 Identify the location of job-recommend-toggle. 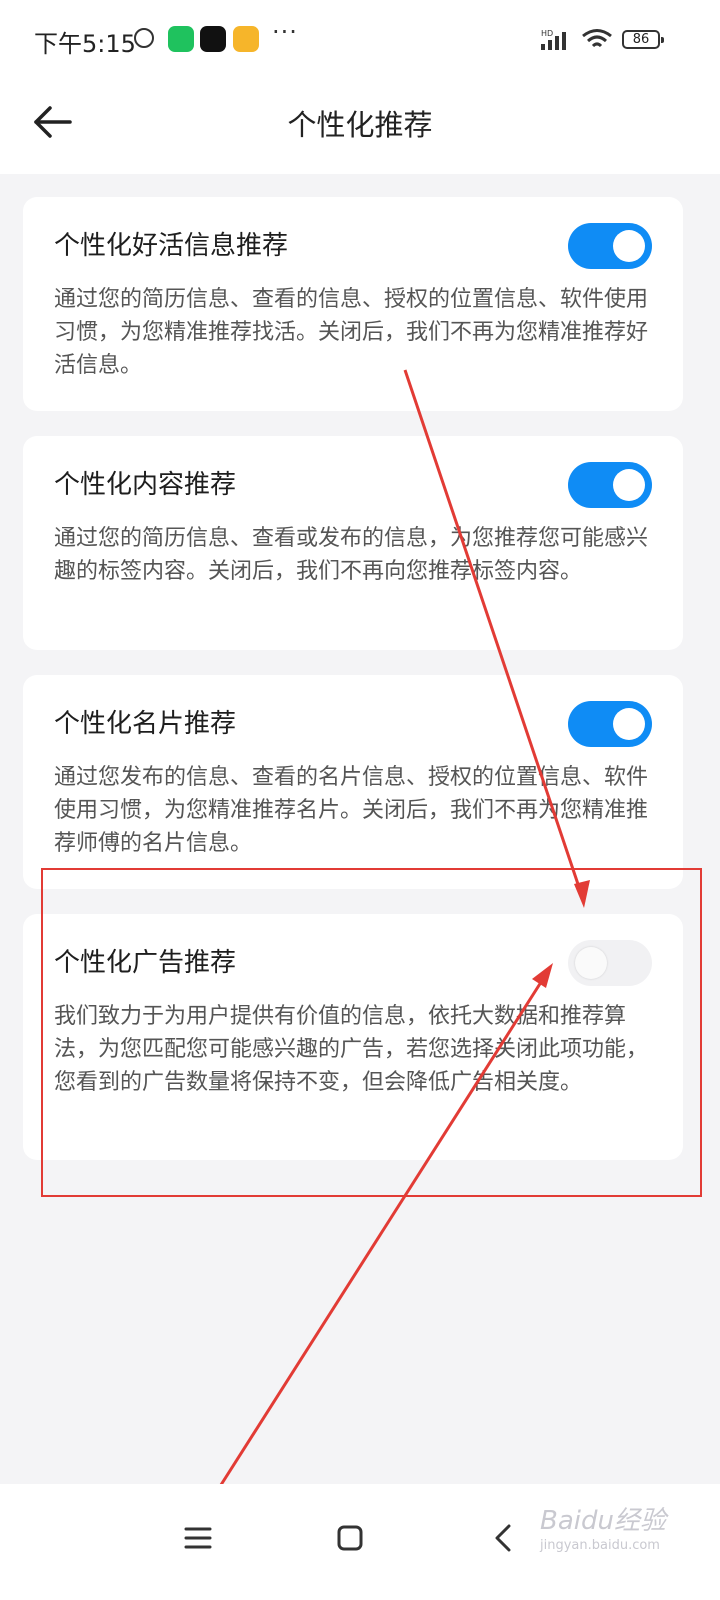
(610, 246).